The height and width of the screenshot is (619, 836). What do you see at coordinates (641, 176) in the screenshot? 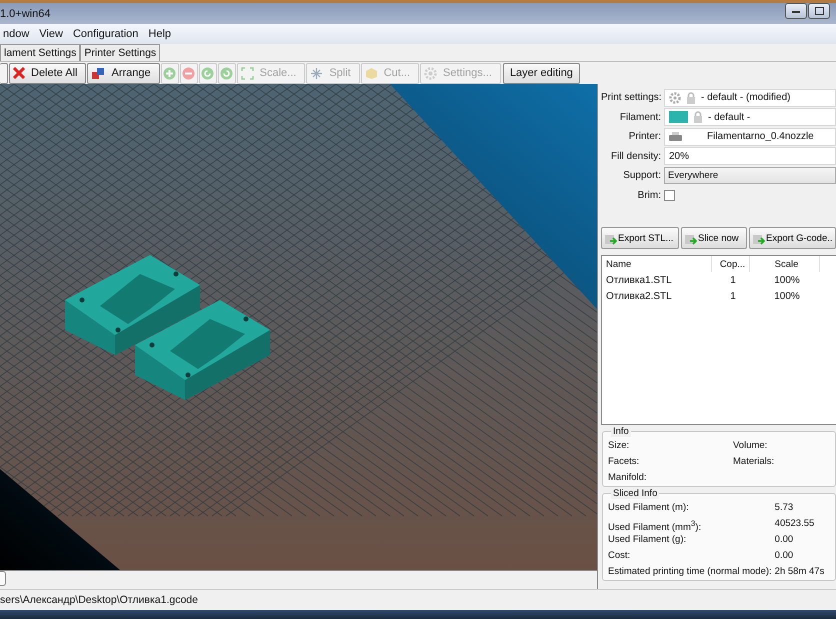
I see `setting-label: Support:` at bounding box center [641, 176].